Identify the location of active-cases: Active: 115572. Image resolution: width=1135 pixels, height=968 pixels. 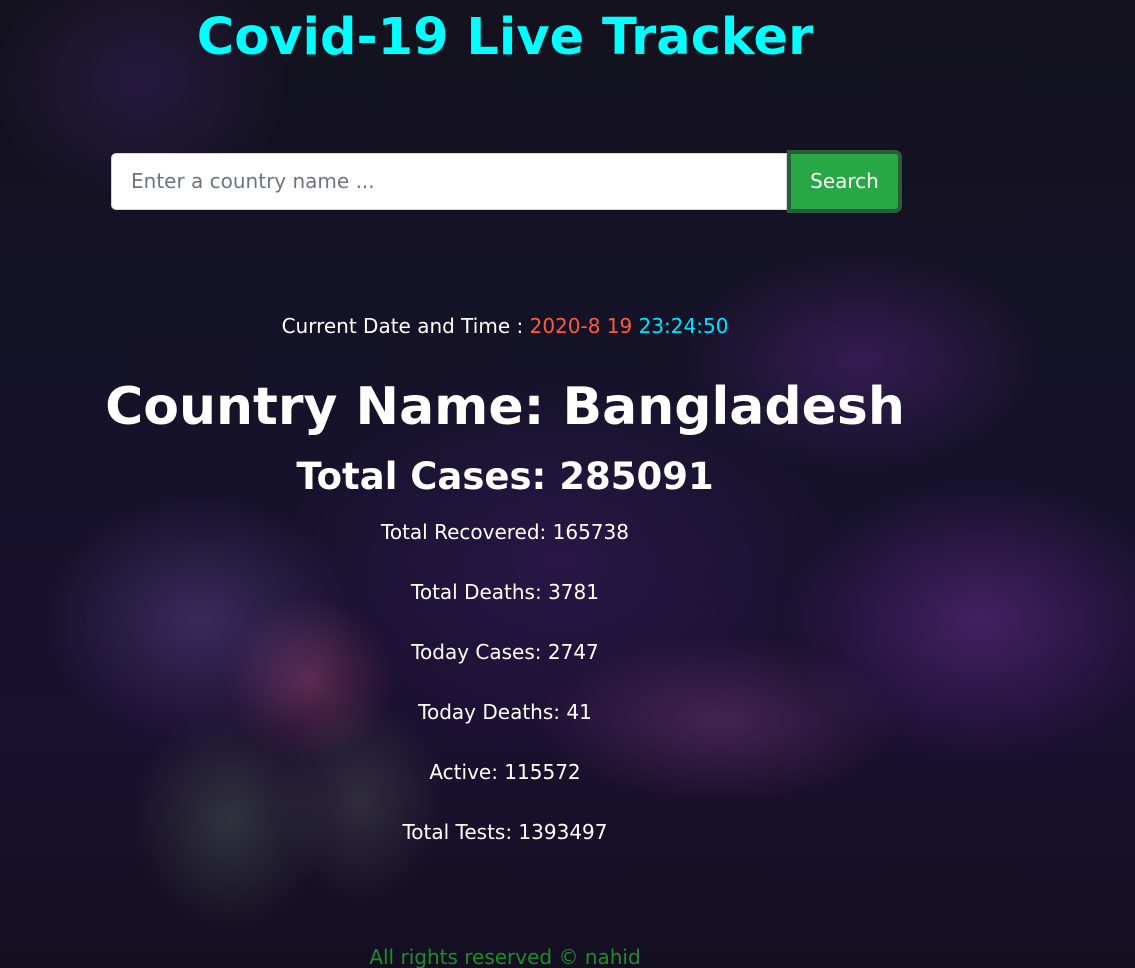
(505, 772).